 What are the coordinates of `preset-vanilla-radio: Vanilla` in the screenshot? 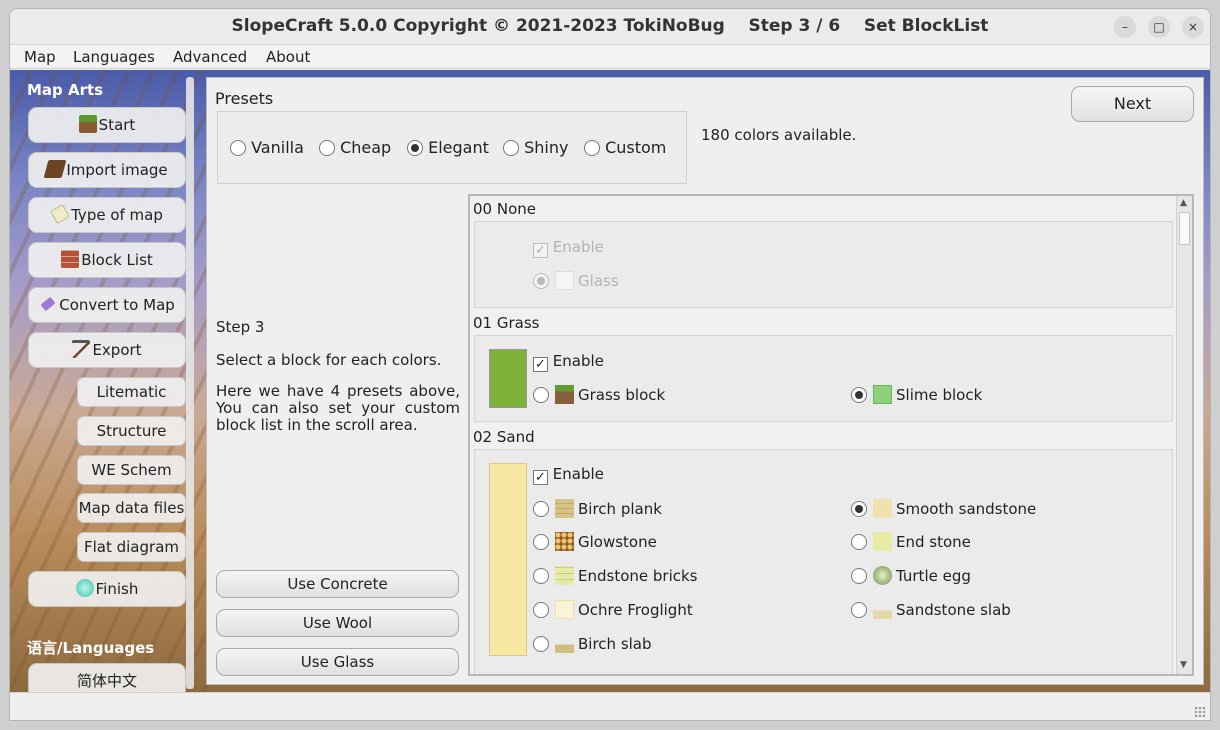 It's located at (267, 147).